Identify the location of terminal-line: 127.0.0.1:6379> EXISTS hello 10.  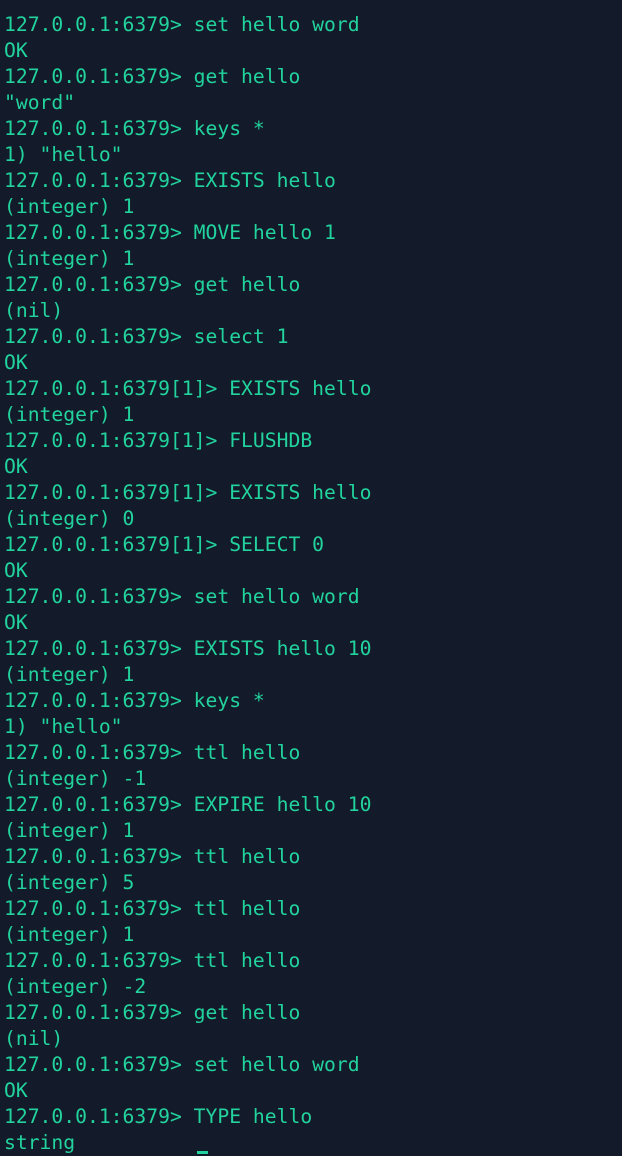
(188, 648).